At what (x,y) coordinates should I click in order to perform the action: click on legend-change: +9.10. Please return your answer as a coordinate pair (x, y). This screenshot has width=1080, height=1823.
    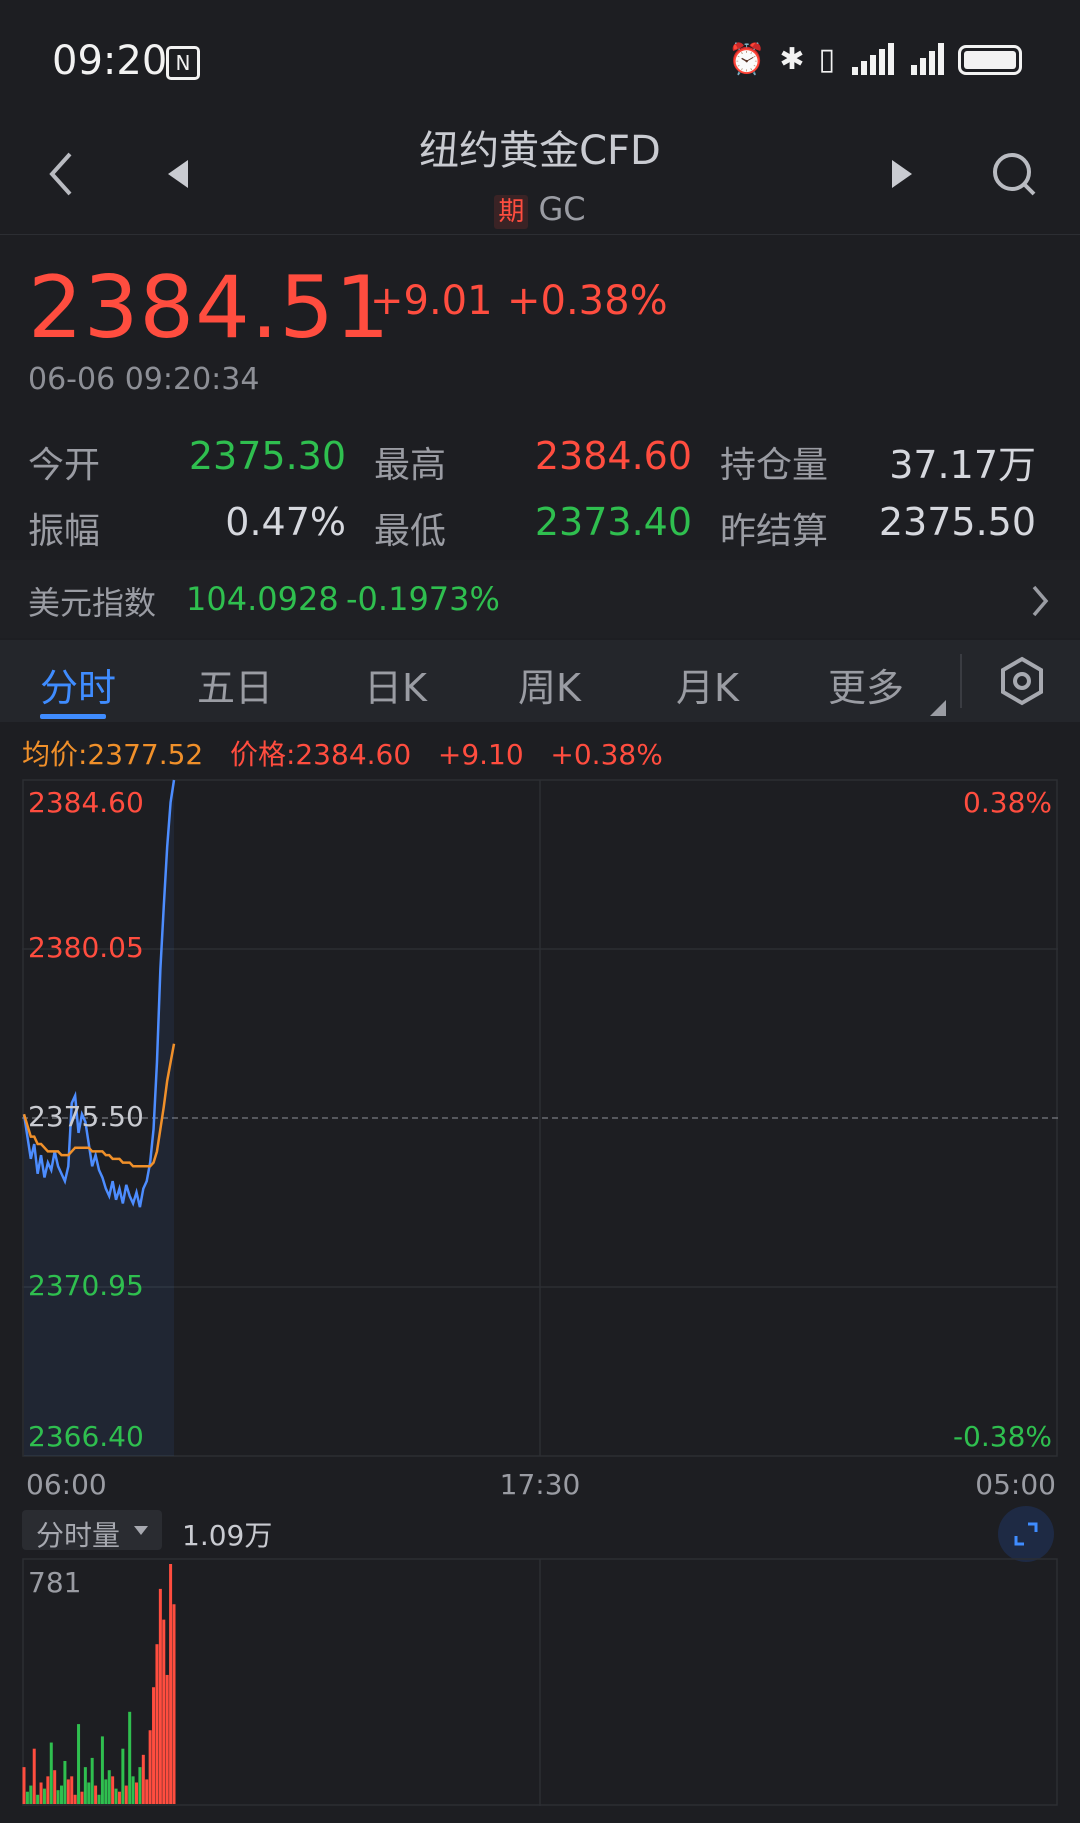
    Looking at the image, I should click on (480, 754).